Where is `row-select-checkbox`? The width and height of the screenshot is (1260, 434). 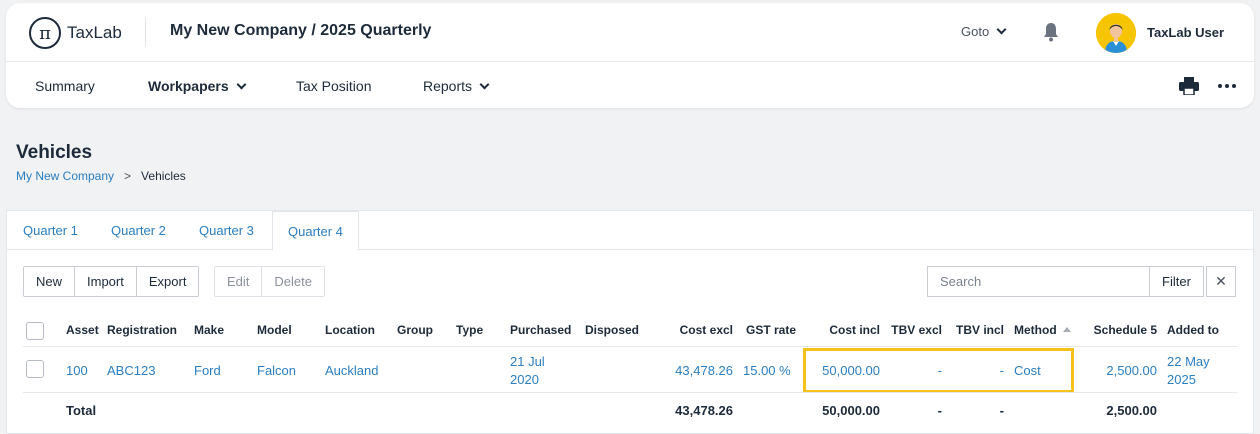 row-select-checkbox is located at coordinates (35, 369).